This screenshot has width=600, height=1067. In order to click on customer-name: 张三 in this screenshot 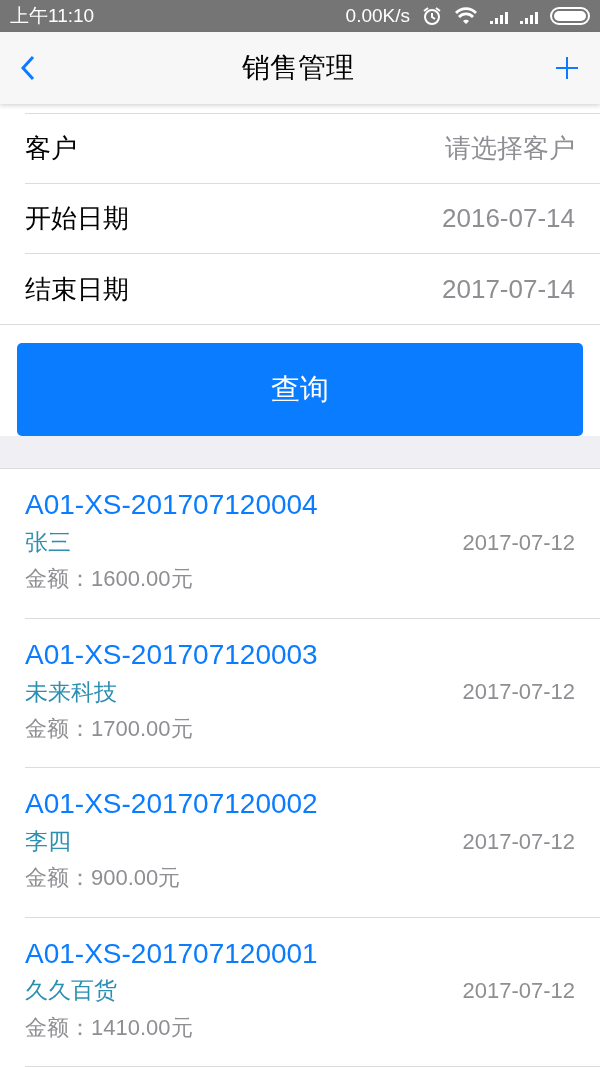, I will do `click(48, 543)`.